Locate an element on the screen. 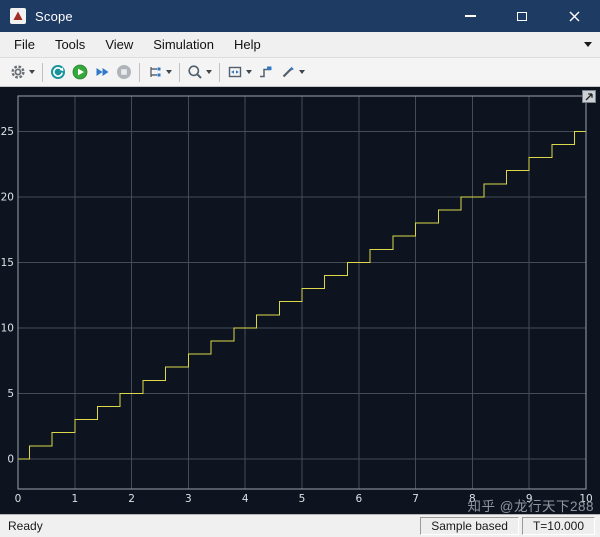 Image resolution: width=600 pixels, height=537 pixels. svg-text: 7 is located at coordinates (415, 499).